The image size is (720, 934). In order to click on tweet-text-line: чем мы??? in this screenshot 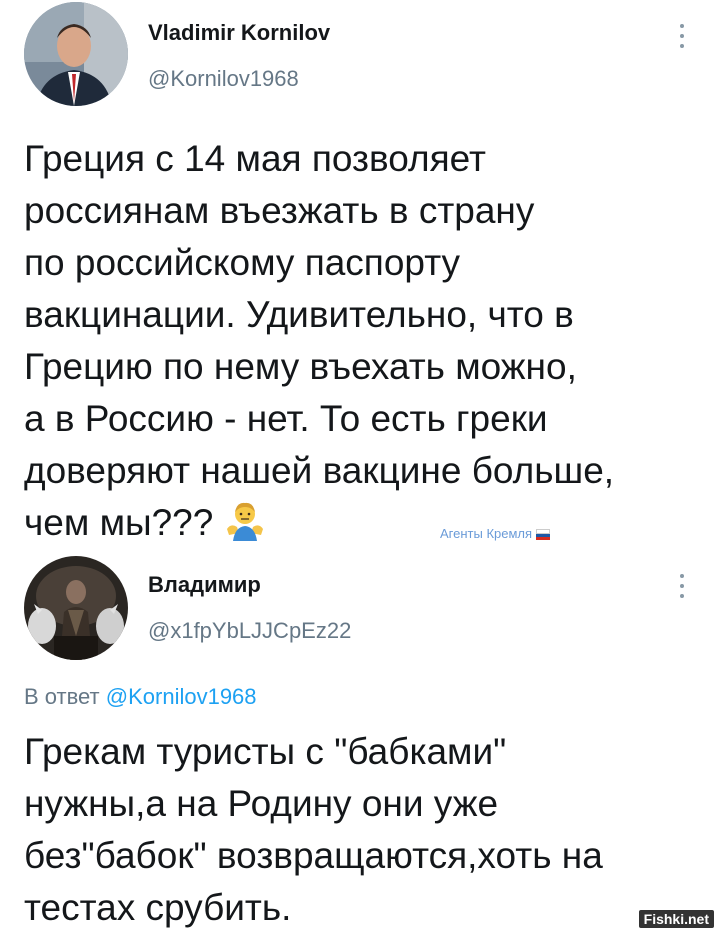, I will do `click(119, 522)`.